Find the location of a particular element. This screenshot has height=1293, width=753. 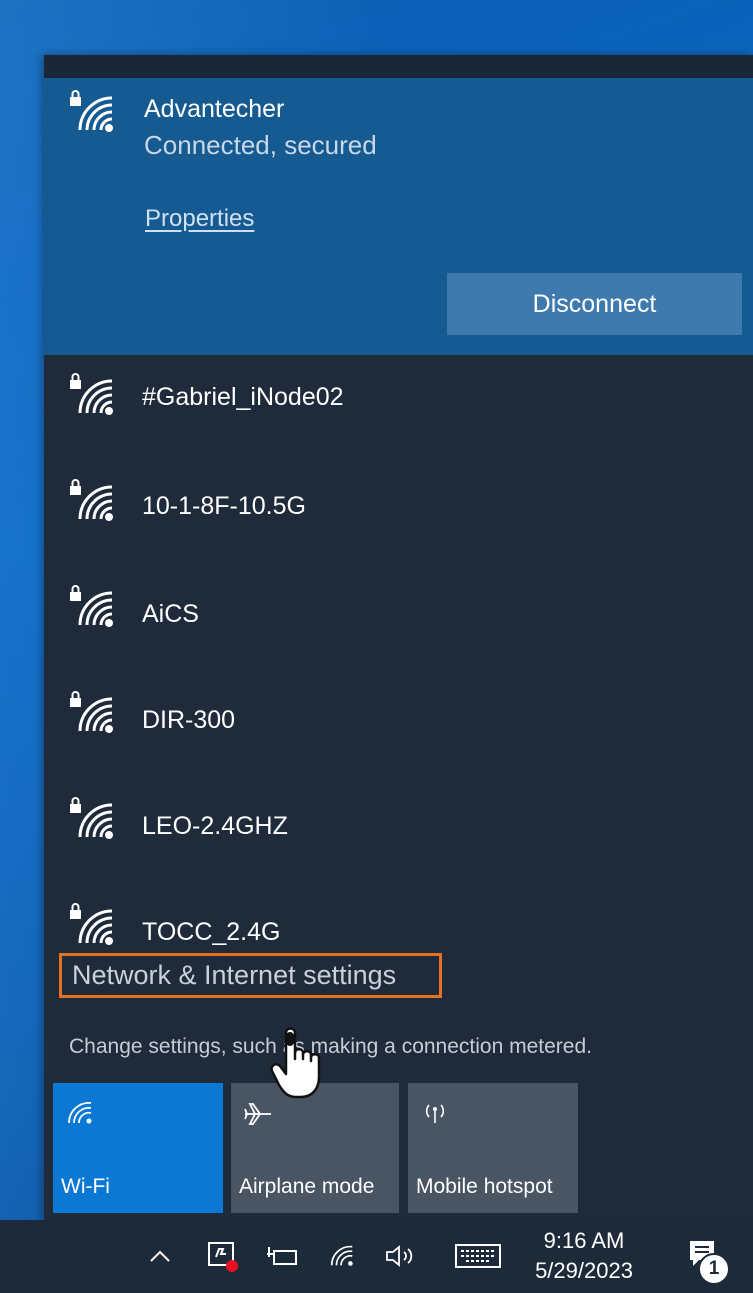

network-name: DIR-300 is located at coordinates (189, 720).